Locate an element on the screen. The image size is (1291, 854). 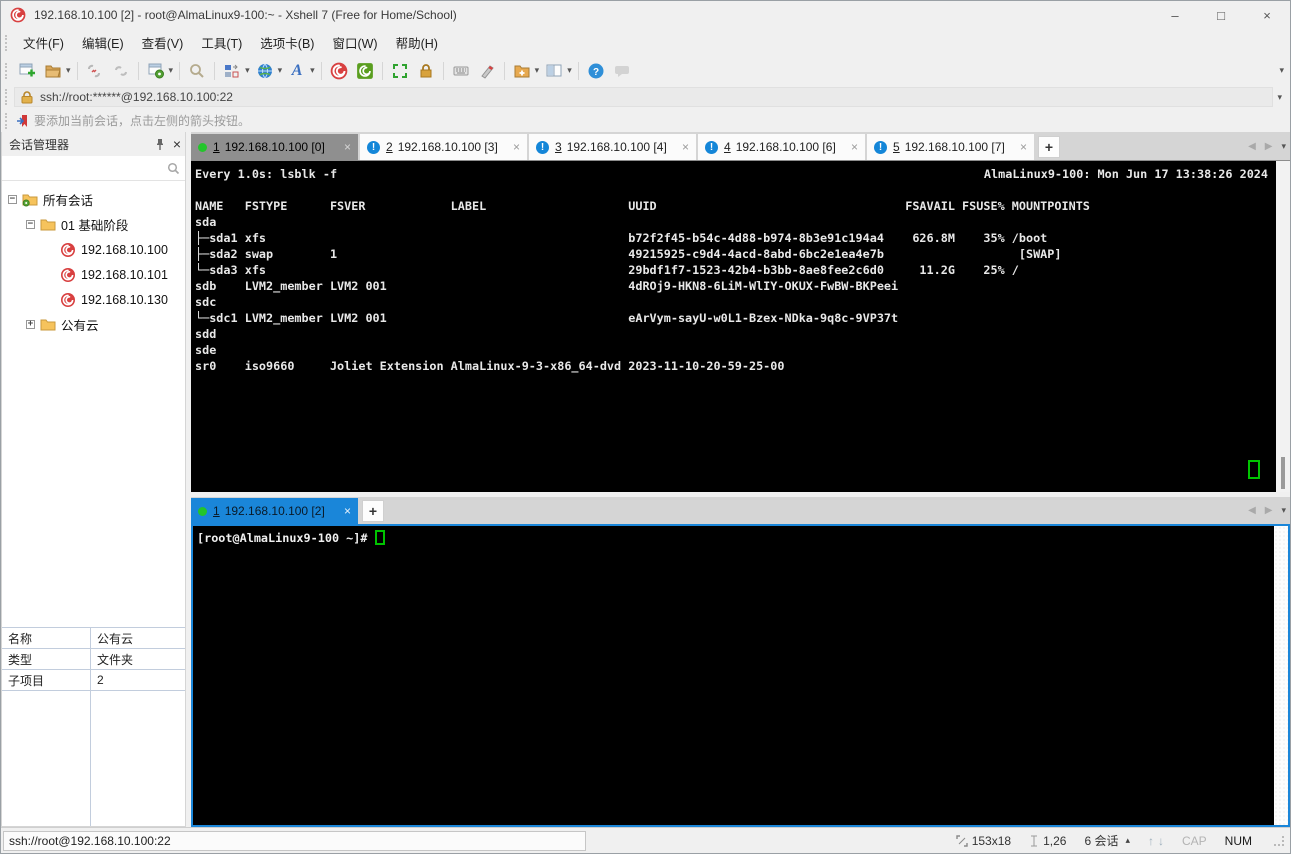
tree-label: 192.168.10.130 is located at coordinates (124, 300).